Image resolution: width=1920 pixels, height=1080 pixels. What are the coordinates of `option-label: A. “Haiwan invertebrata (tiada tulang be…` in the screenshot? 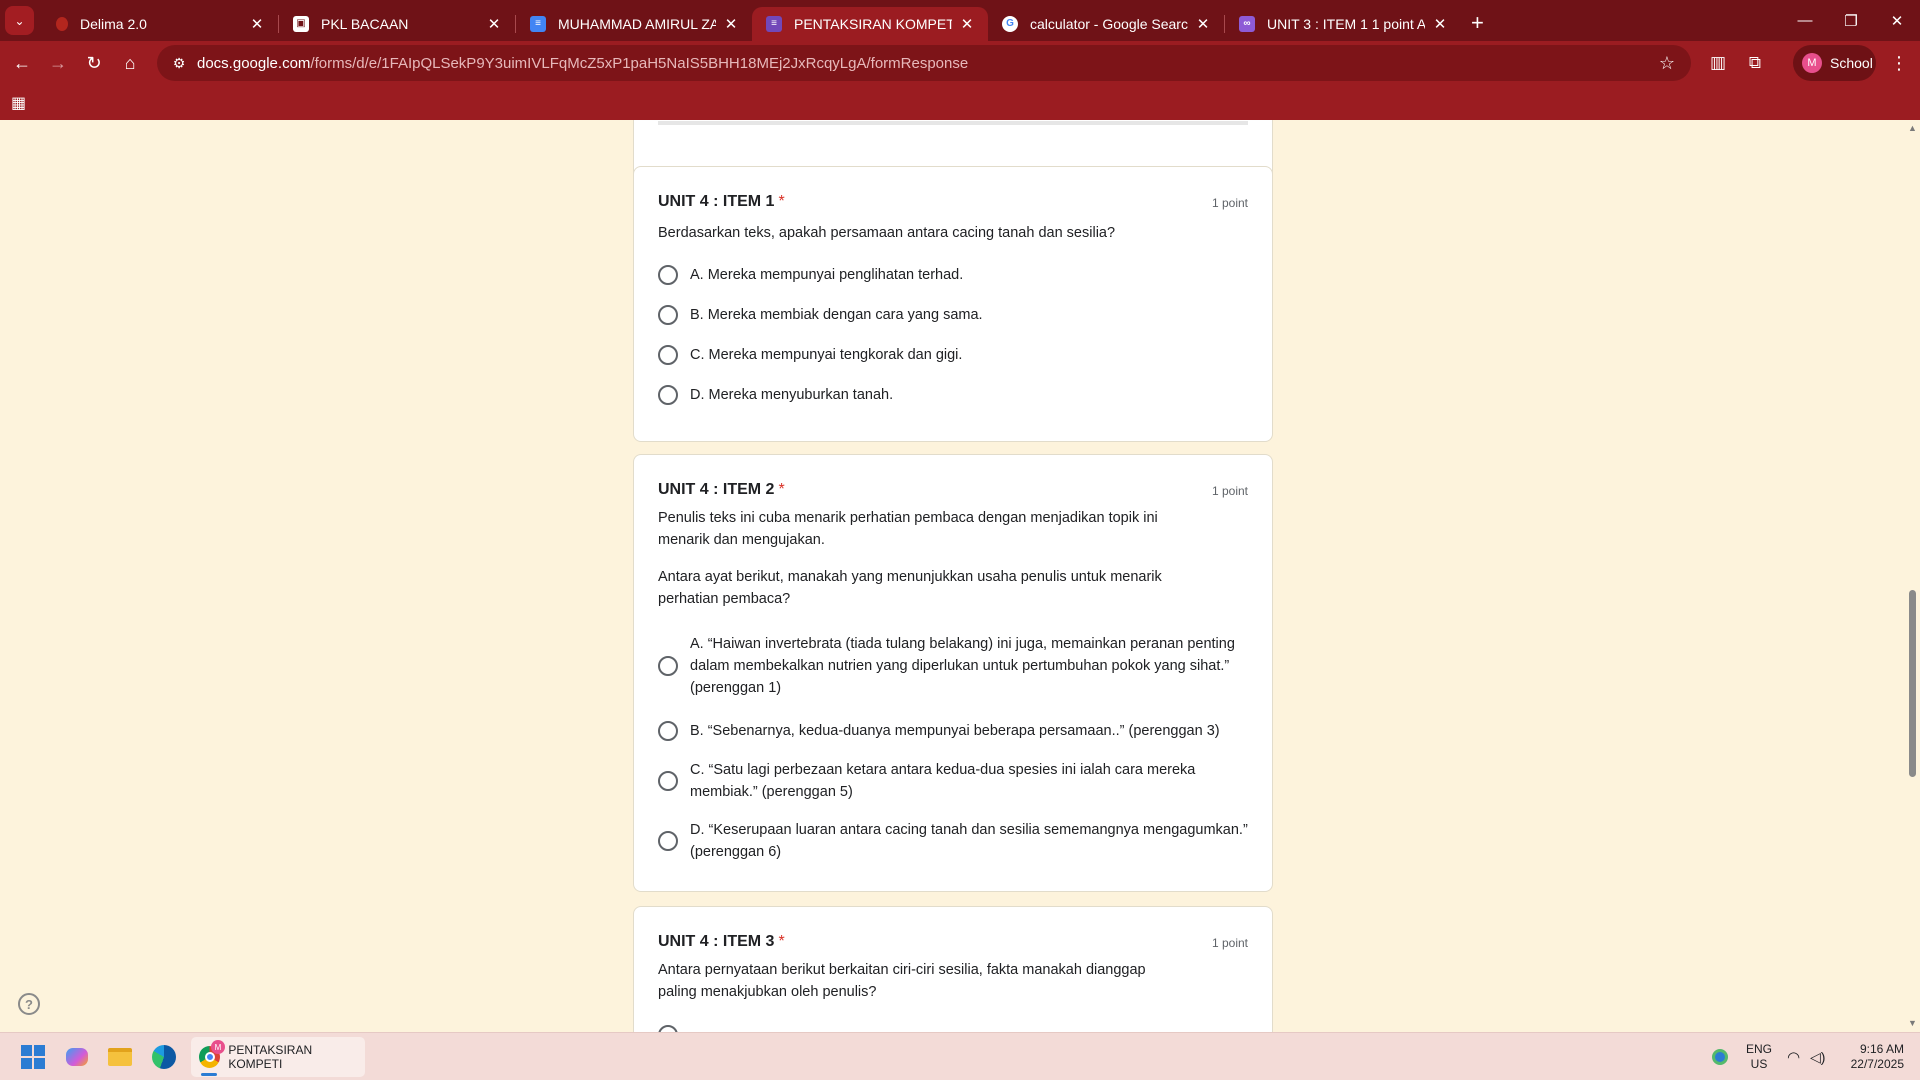 It's located at (962, 666).